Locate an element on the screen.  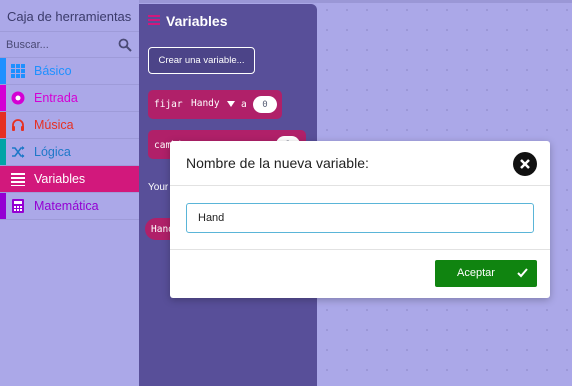
category-variables: Variables is located at coordinates (69, 179).